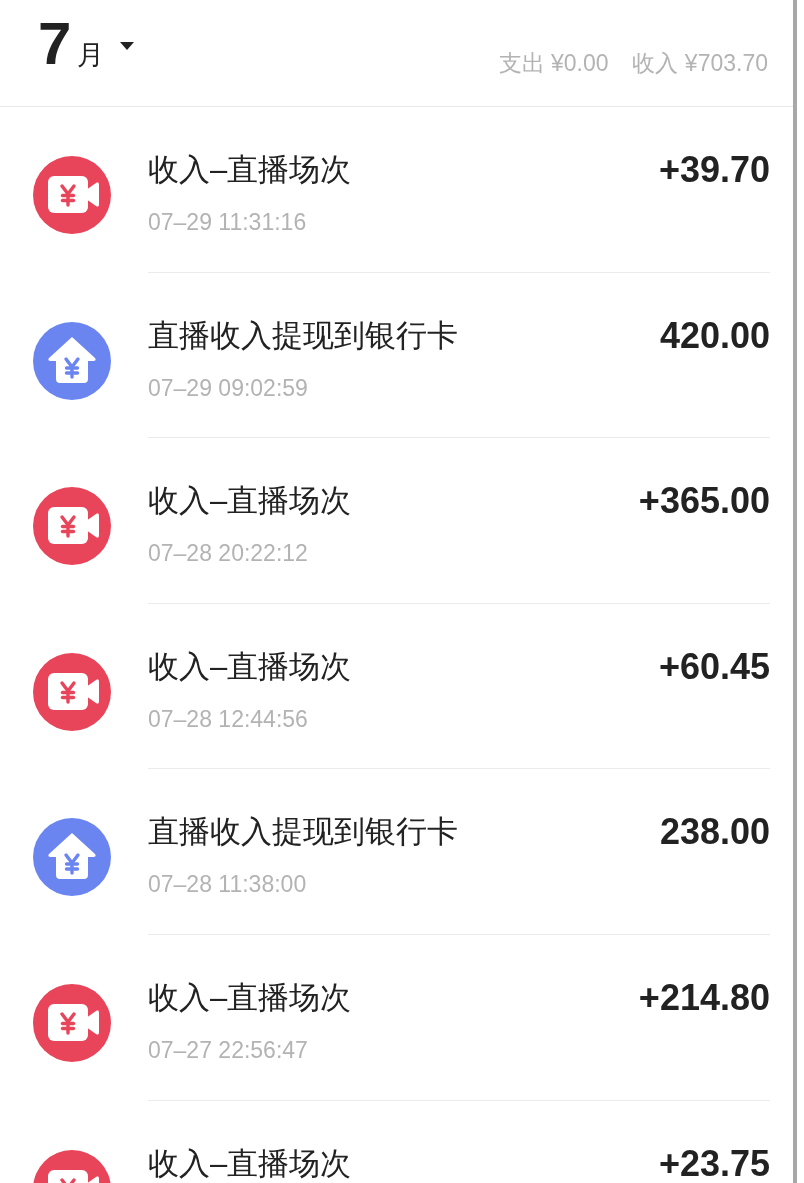  I want to click on summary-total: 支出 ¥0.00, so click(553, 63).